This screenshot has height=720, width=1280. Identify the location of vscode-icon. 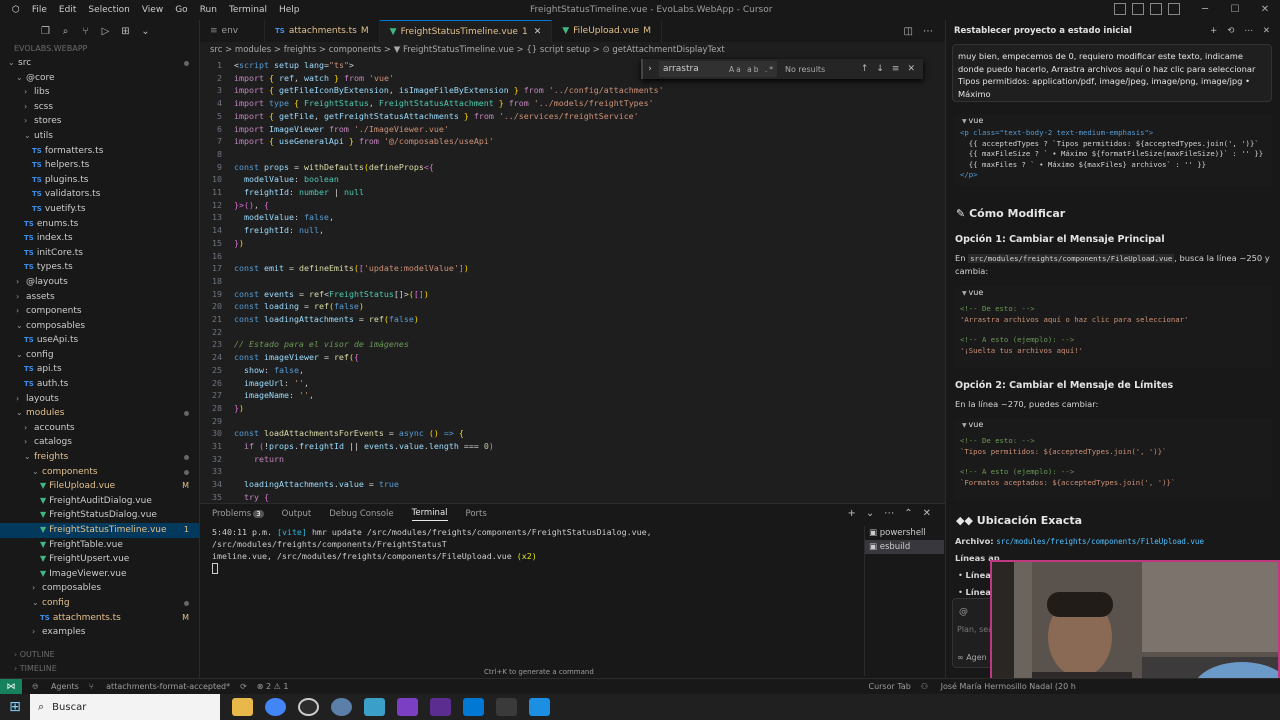
(473, 707).